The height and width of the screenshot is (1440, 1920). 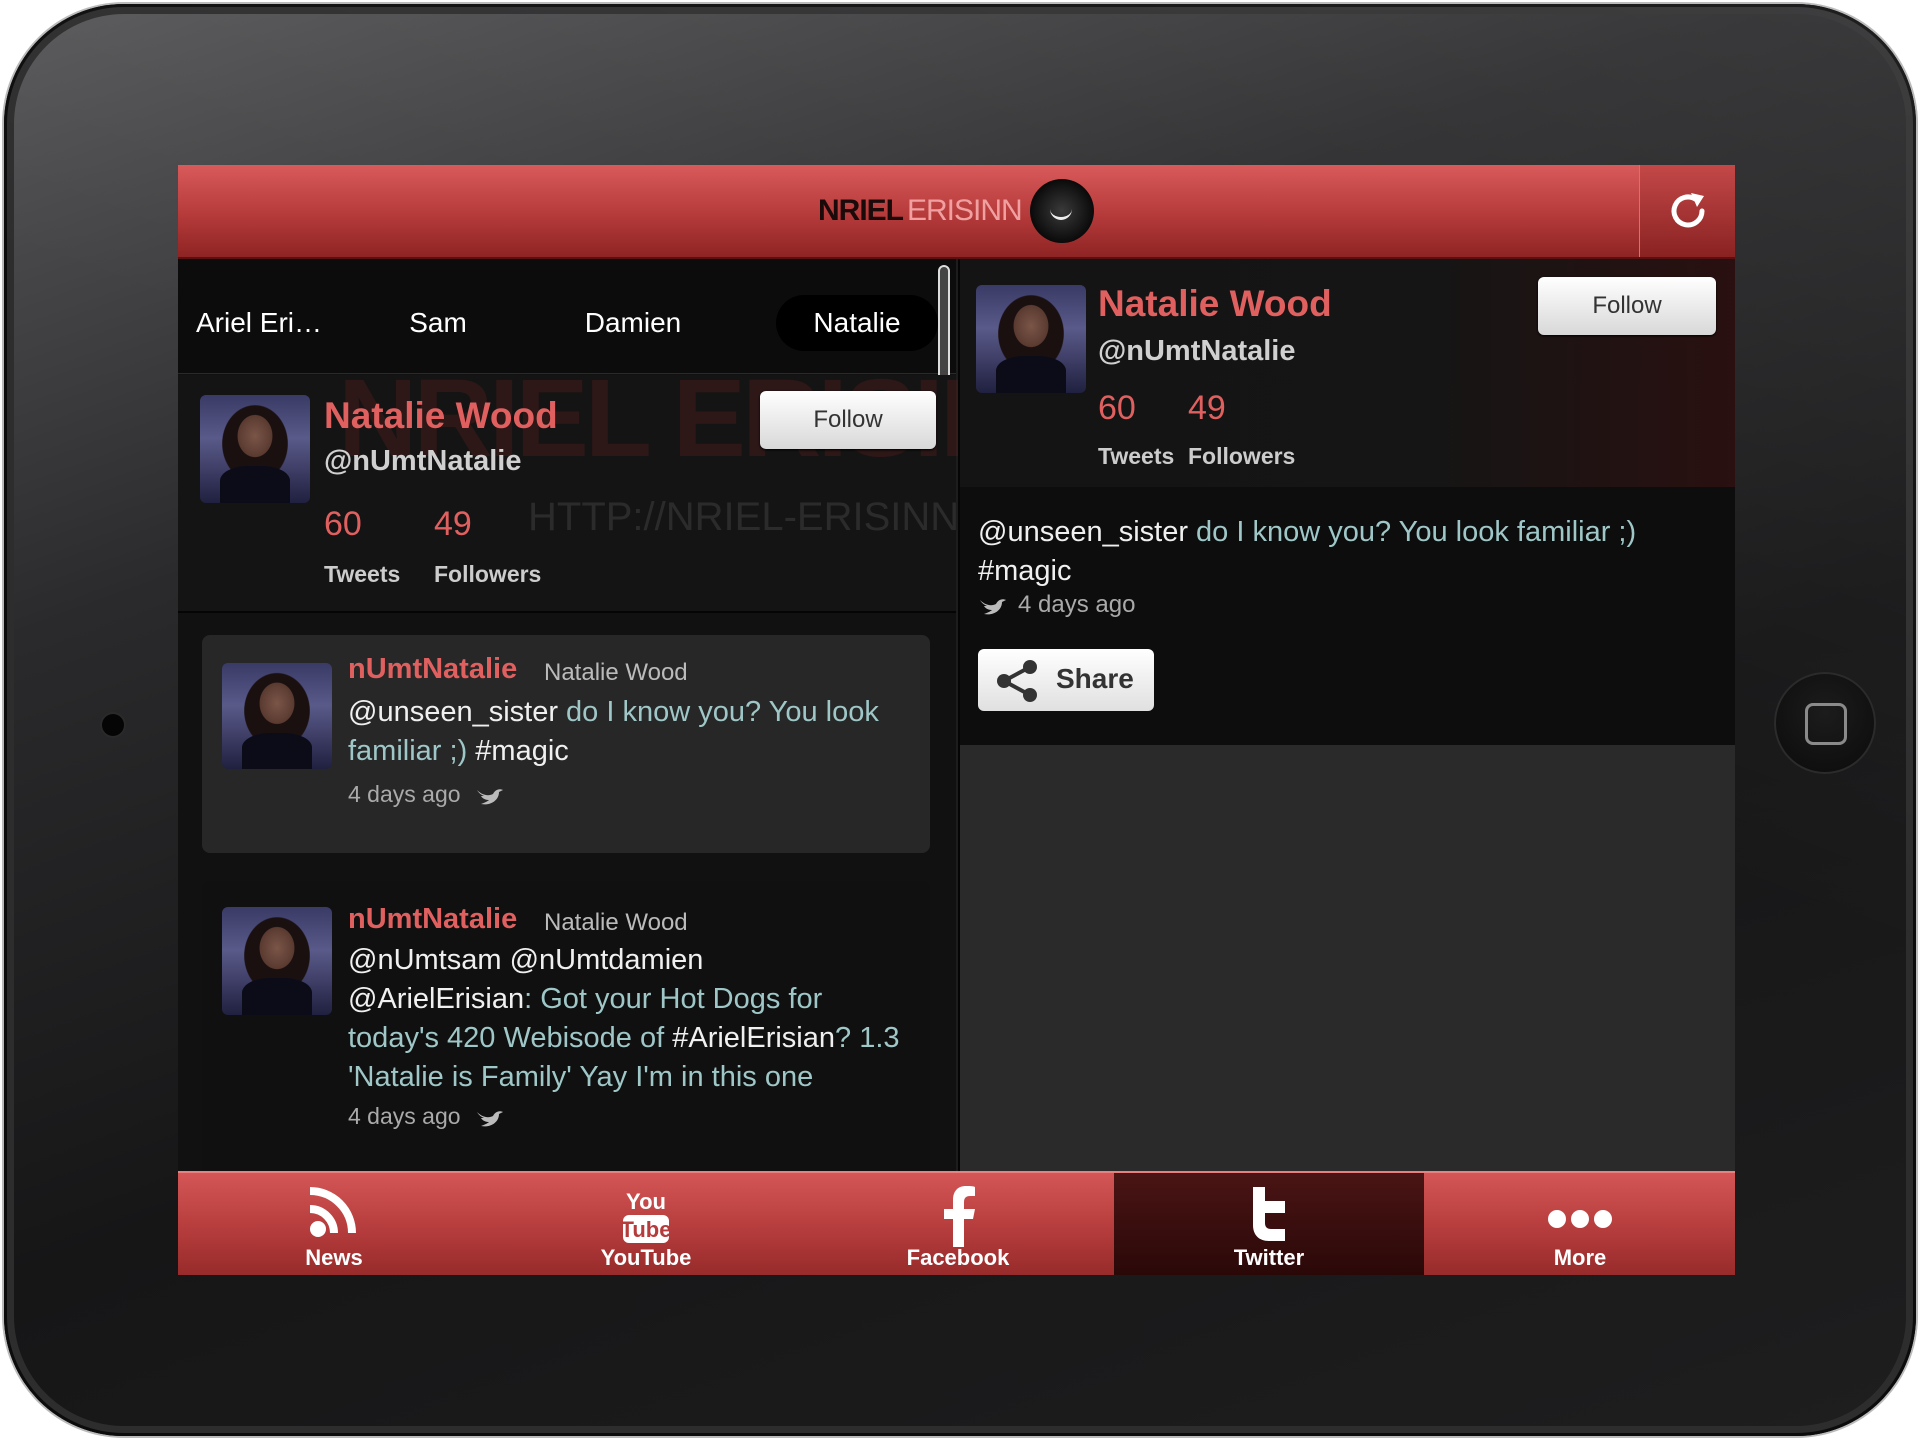 I want to click on tab-youtube: You Tube YouTube, so click(x=646, y=1224).